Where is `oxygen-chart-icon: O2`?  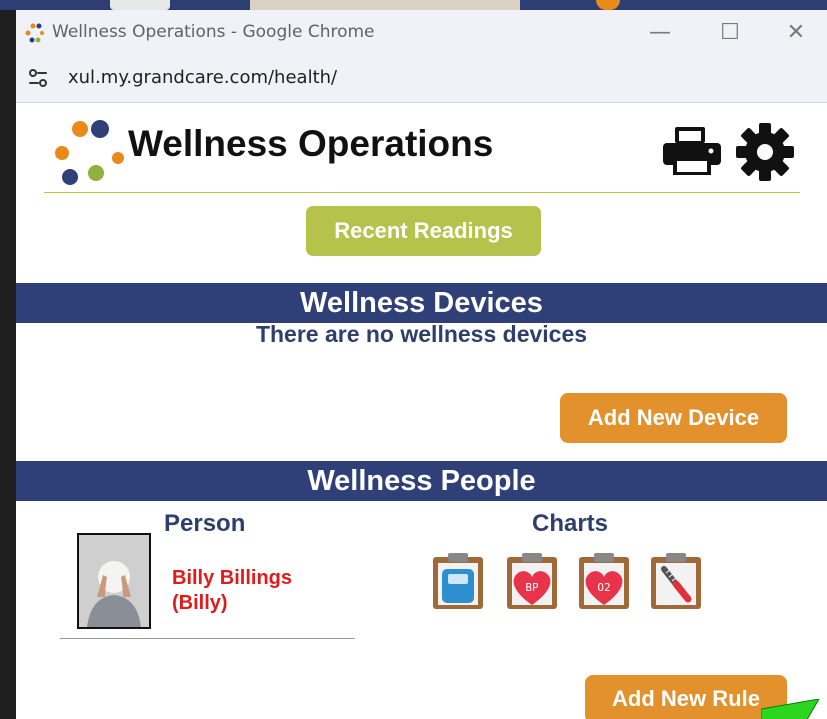
oxygen-chart-icon: O2 is located at coordinates (604, 581).